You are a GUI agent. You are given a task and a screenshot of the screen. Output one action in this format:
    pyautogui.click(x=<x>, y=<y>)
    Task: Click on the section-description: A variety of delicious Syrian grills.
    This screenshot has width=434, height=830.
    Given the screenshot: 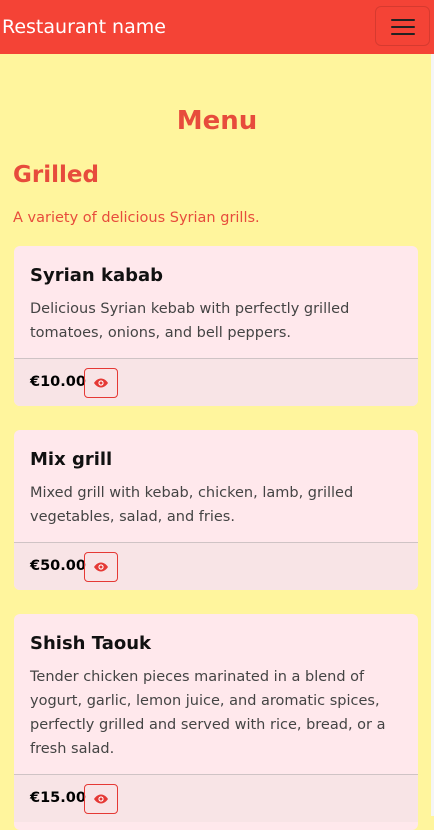 What is the action you would take?
    pyautogui.click(x=136, y=218)
    